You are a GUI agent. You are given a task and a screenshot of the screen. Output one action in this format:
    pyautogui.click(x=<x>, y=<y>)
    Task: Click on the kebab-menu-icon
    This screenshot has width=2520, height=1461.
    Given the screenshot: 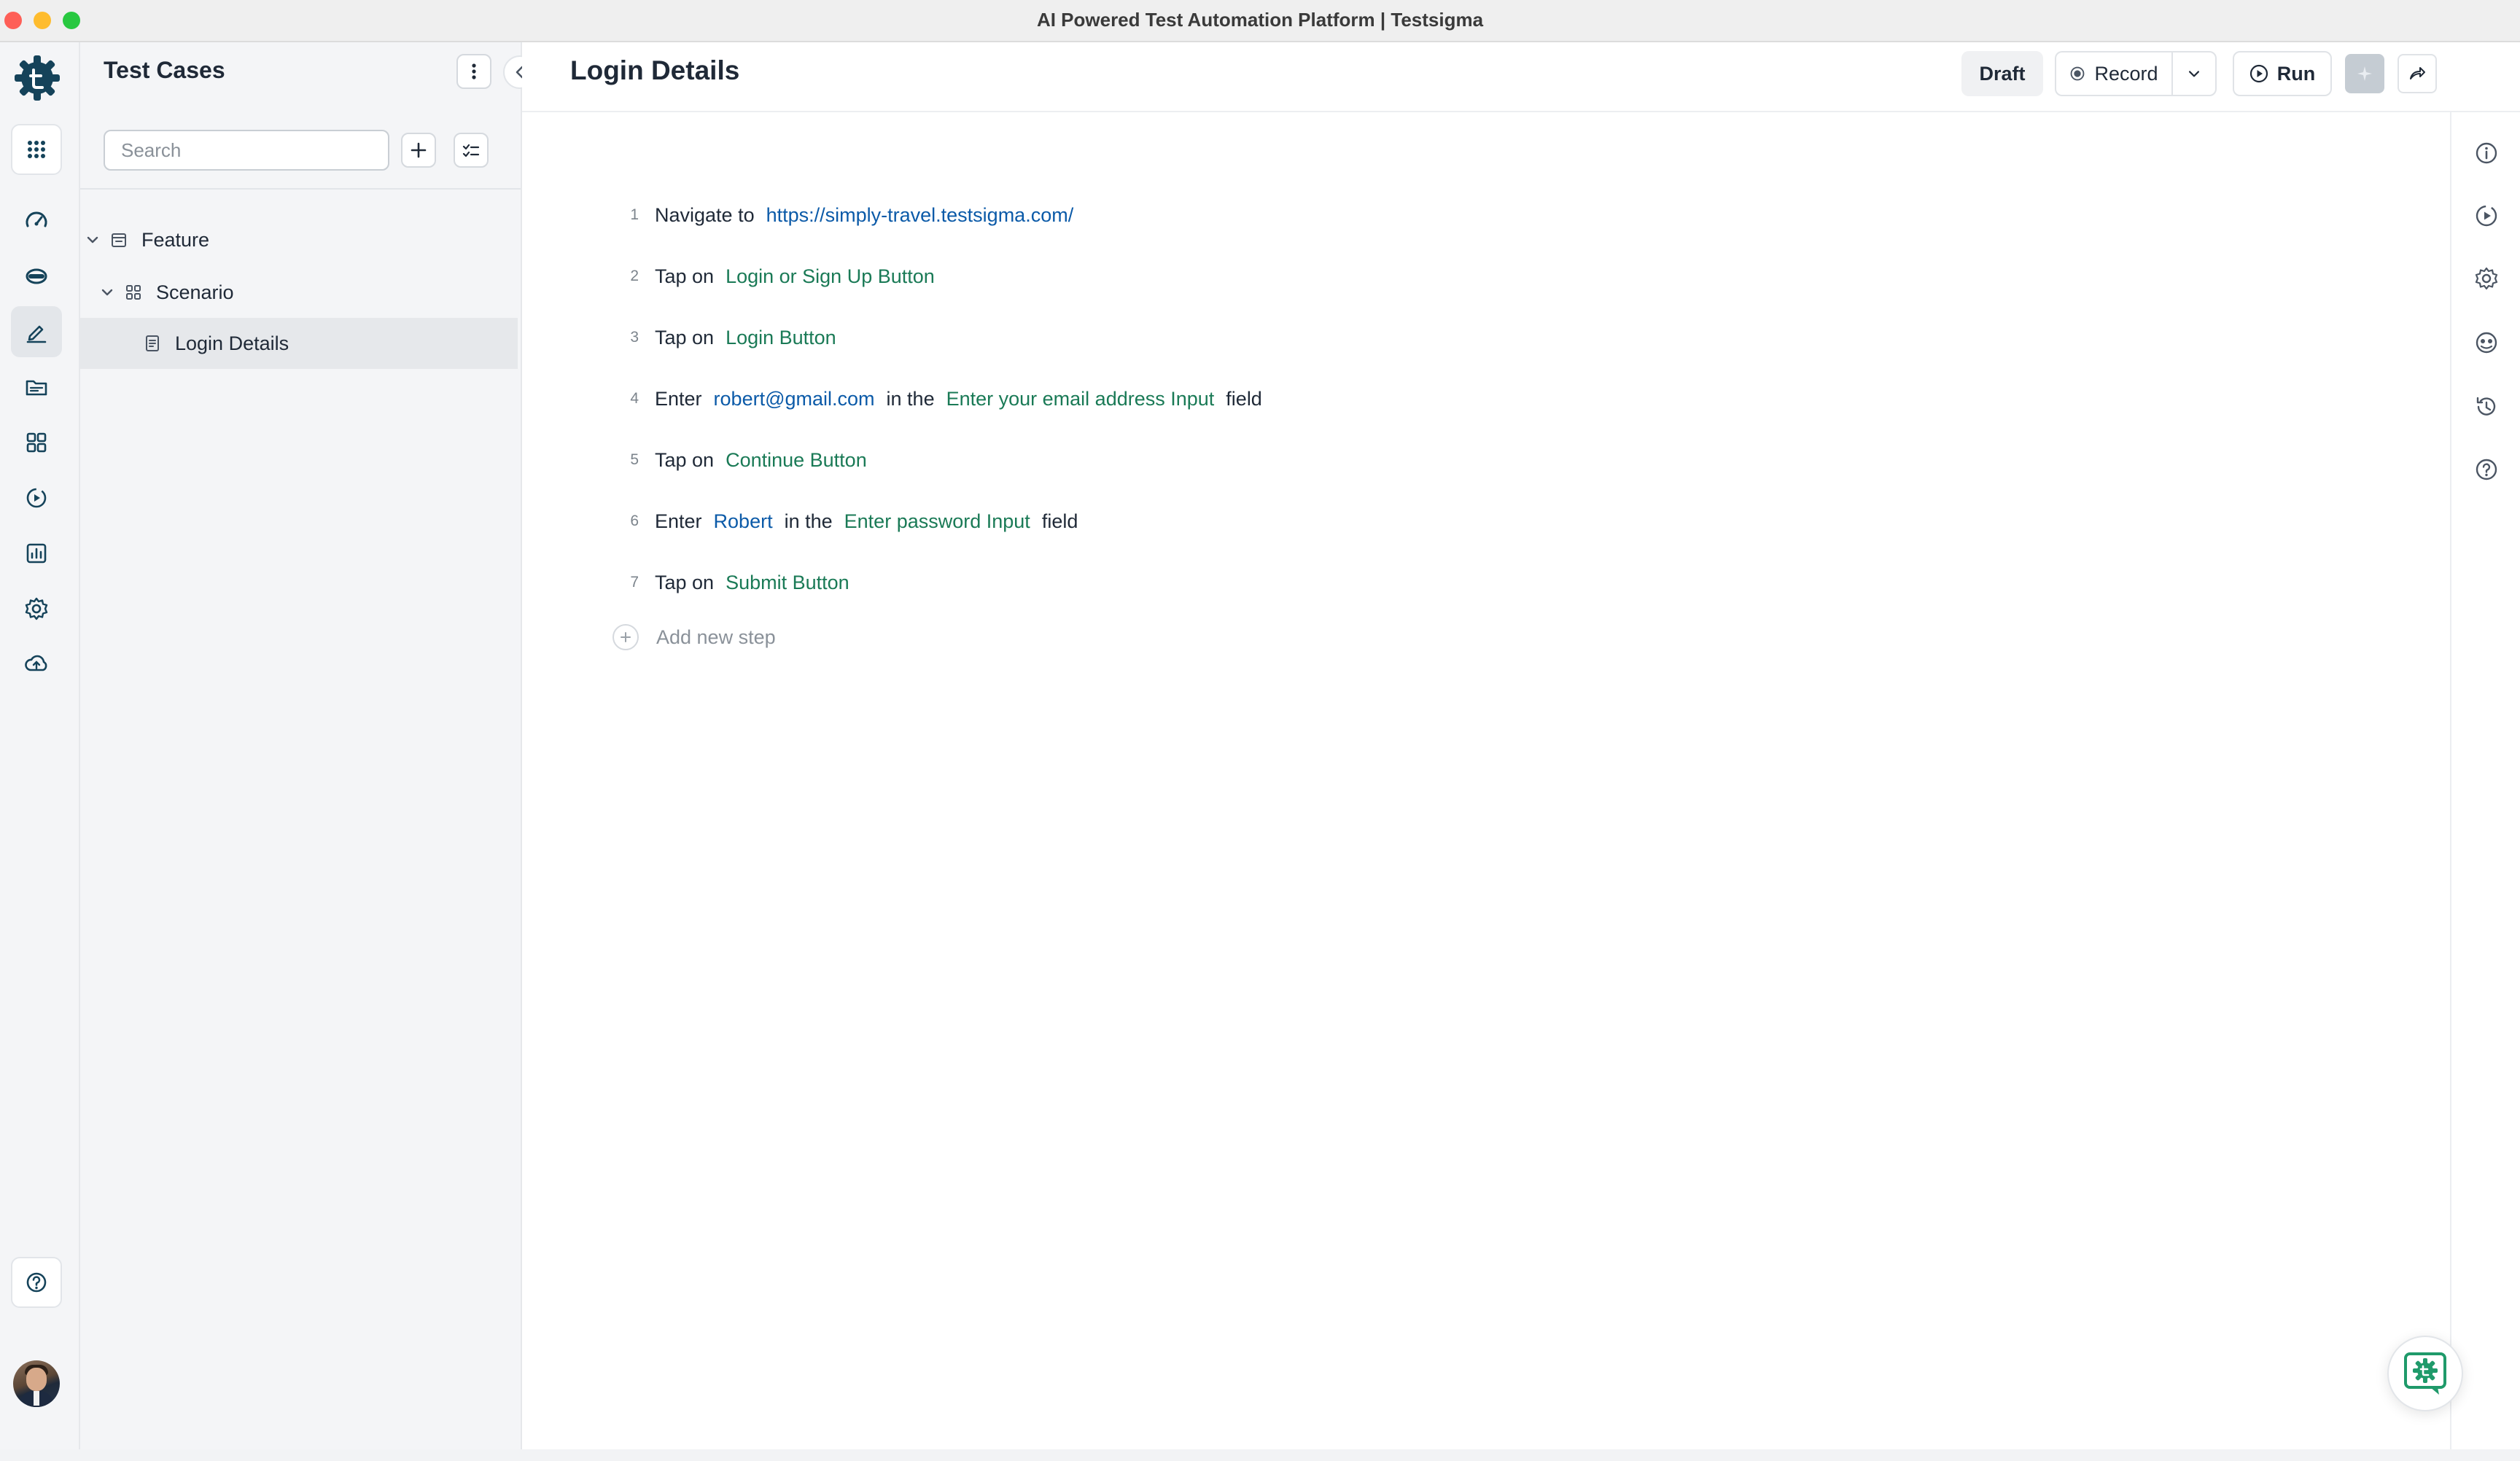 What is the action you would take?
    pyautogui.click(x=474, y=71)
    